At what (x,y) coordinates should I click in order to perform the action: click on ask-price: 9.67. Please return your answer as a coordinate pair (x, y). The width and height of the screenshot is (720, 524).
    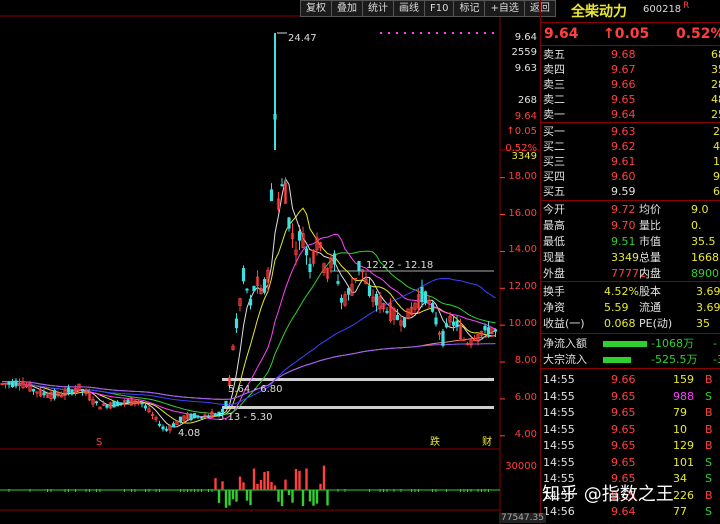
    Looking at the image, I should click on (623, 69).